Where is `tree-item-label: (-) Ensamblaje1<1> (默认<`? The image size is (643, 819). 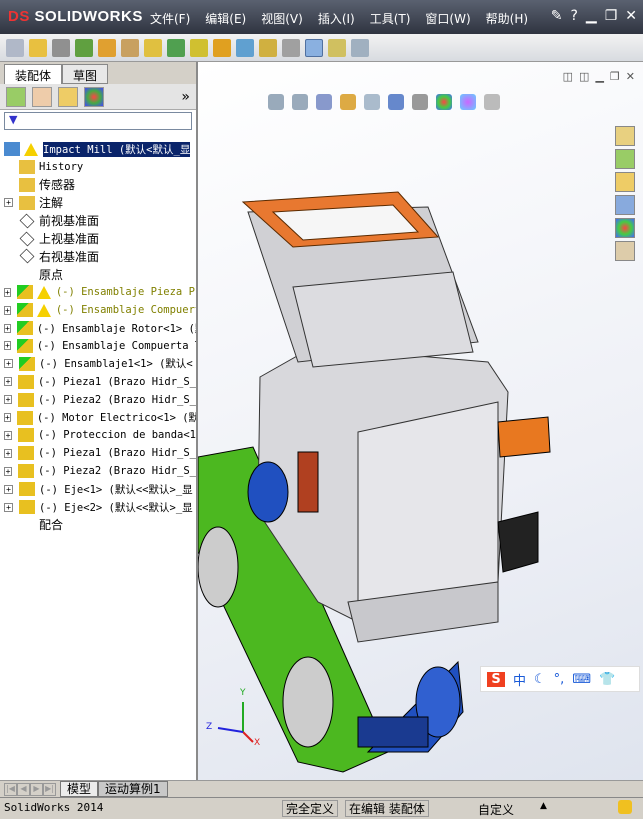 tree-item-label: (-) Ensamblaje1<1> (默认< is located at coordinates (116, 364).